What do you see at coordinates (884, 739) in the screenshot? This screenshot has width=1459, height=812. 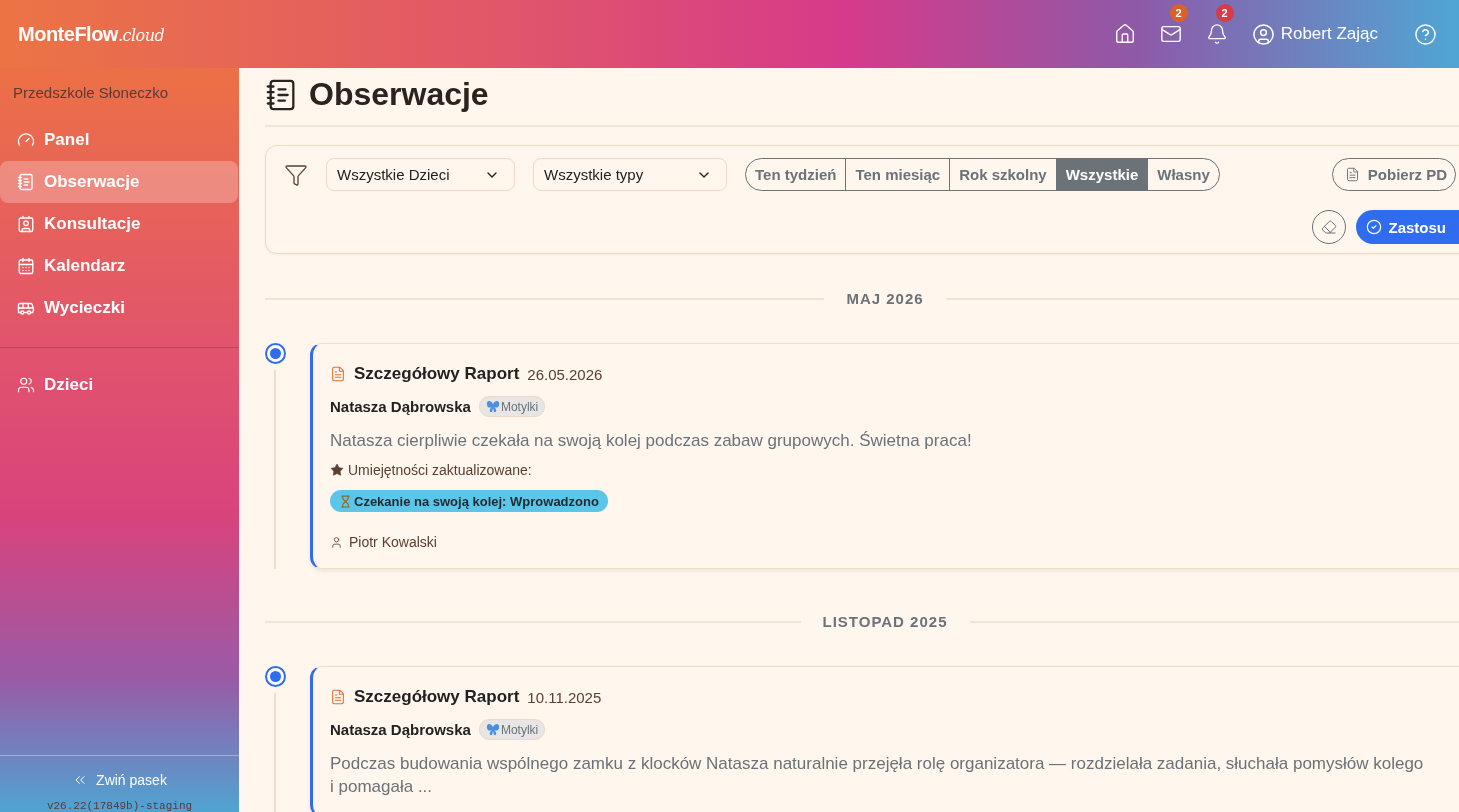 I see `observation-card` at bounding box center [884, 739].